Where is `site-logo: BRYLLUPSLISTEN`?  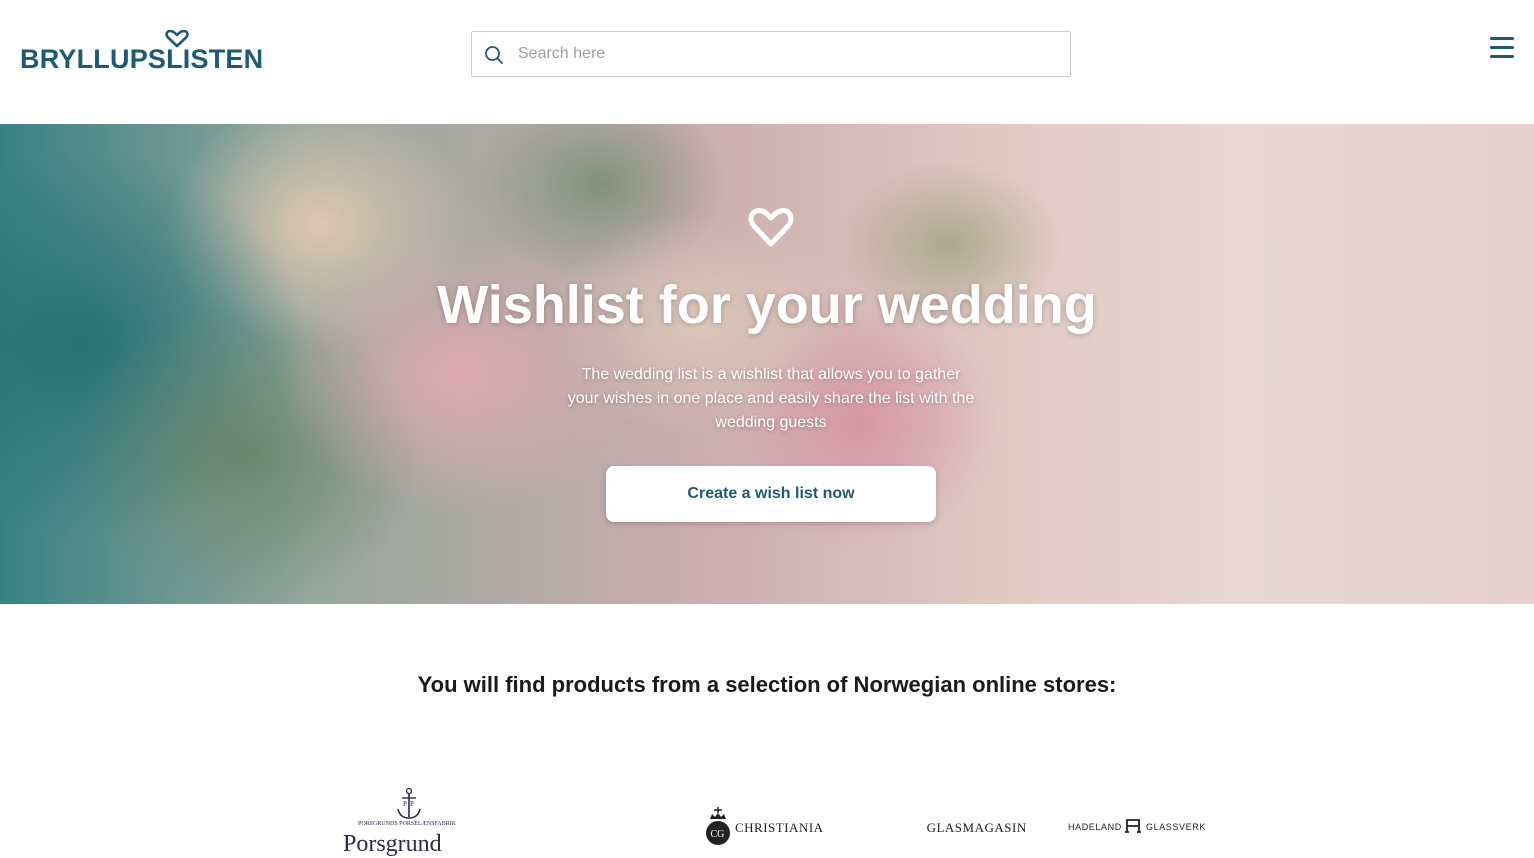
site-logo: BRYLLUPSLISTEN is located at coordinates (141, 52).